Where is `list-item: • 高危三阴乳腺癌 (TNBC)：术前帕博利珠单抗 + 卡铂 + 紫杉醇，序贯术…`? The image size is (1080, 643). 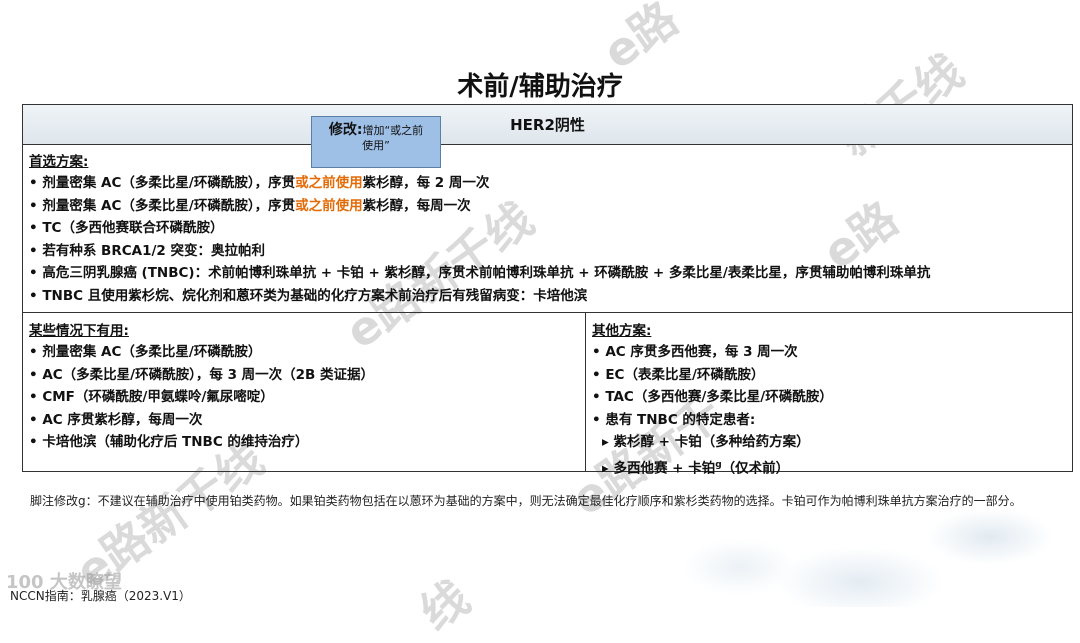
list-item: • 高危三阴乳腺癌 (TNBC)：术前帕博利珠单抗 + 卡铂 + 紫杉醇，序贯术… is located at coordinates (480, 273).